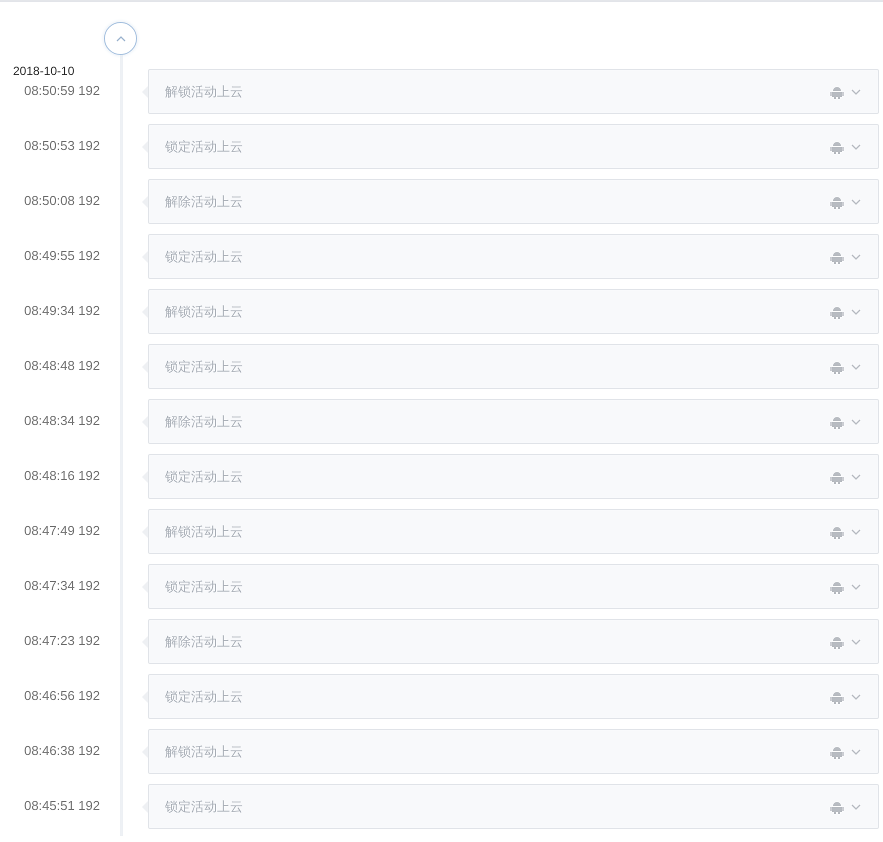 Image resolution: width=883 pixels, height=842 pixels. I want to click on event-time: 08:49:55 192, so click(61, 255).